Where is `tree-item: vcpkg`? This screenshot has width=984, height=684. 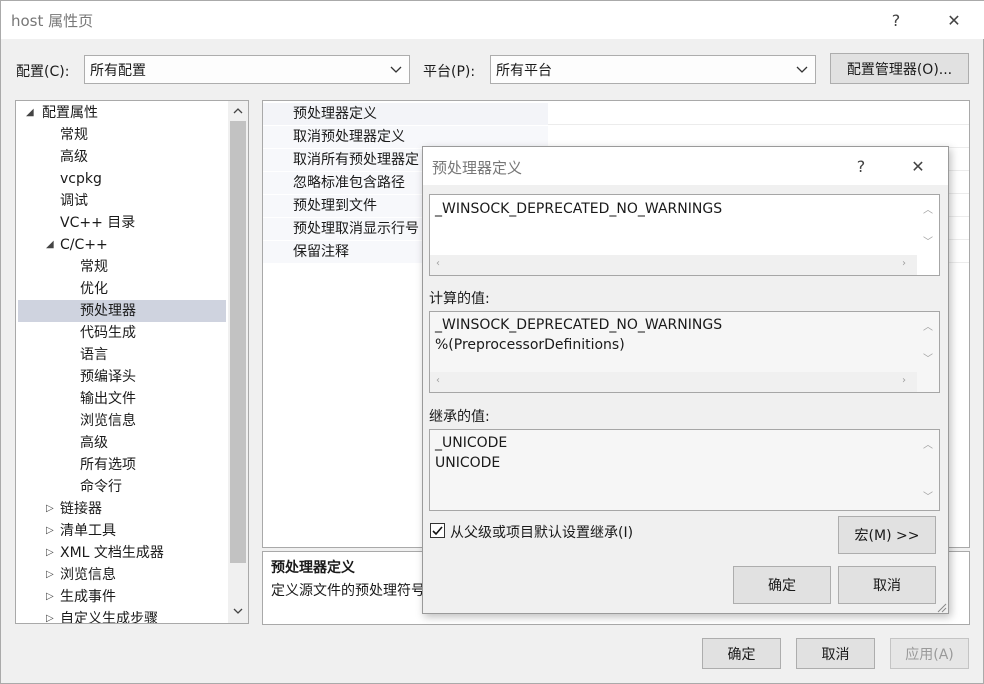 tree-item: vcpkg is located at coordinates (122, 179).